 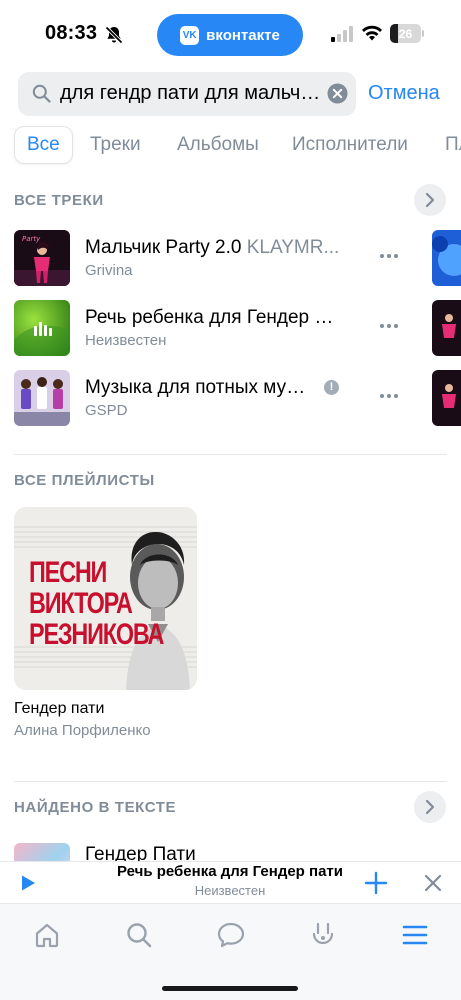 I want to click on cover-line: ПЕСНИ, so click(x=68, y=572).